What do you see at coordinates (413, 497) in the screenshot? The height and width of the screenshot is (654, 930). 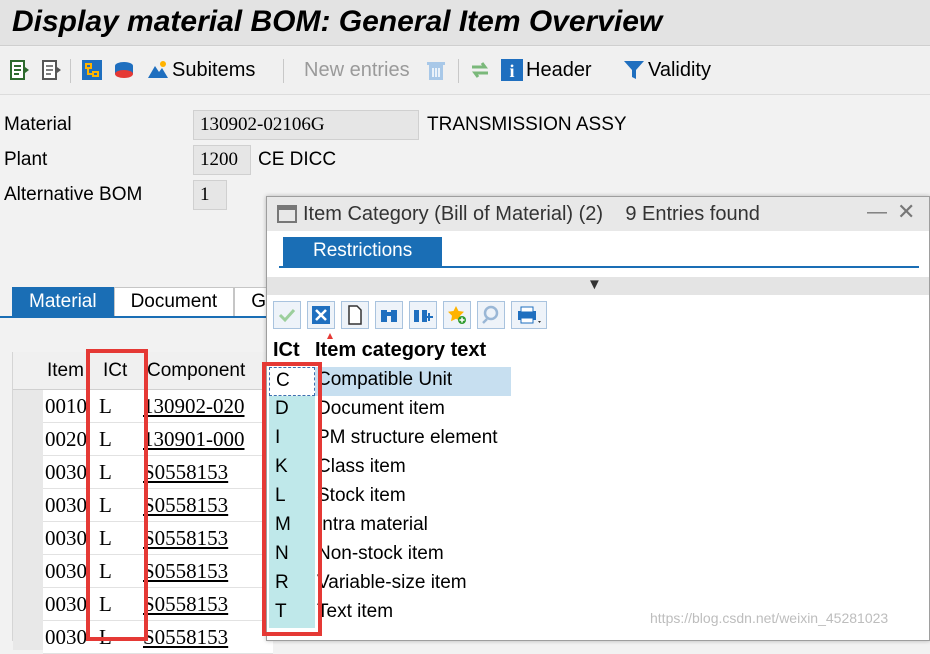 I see `item-category-text: Stock item` at bounding box center [413, 497].